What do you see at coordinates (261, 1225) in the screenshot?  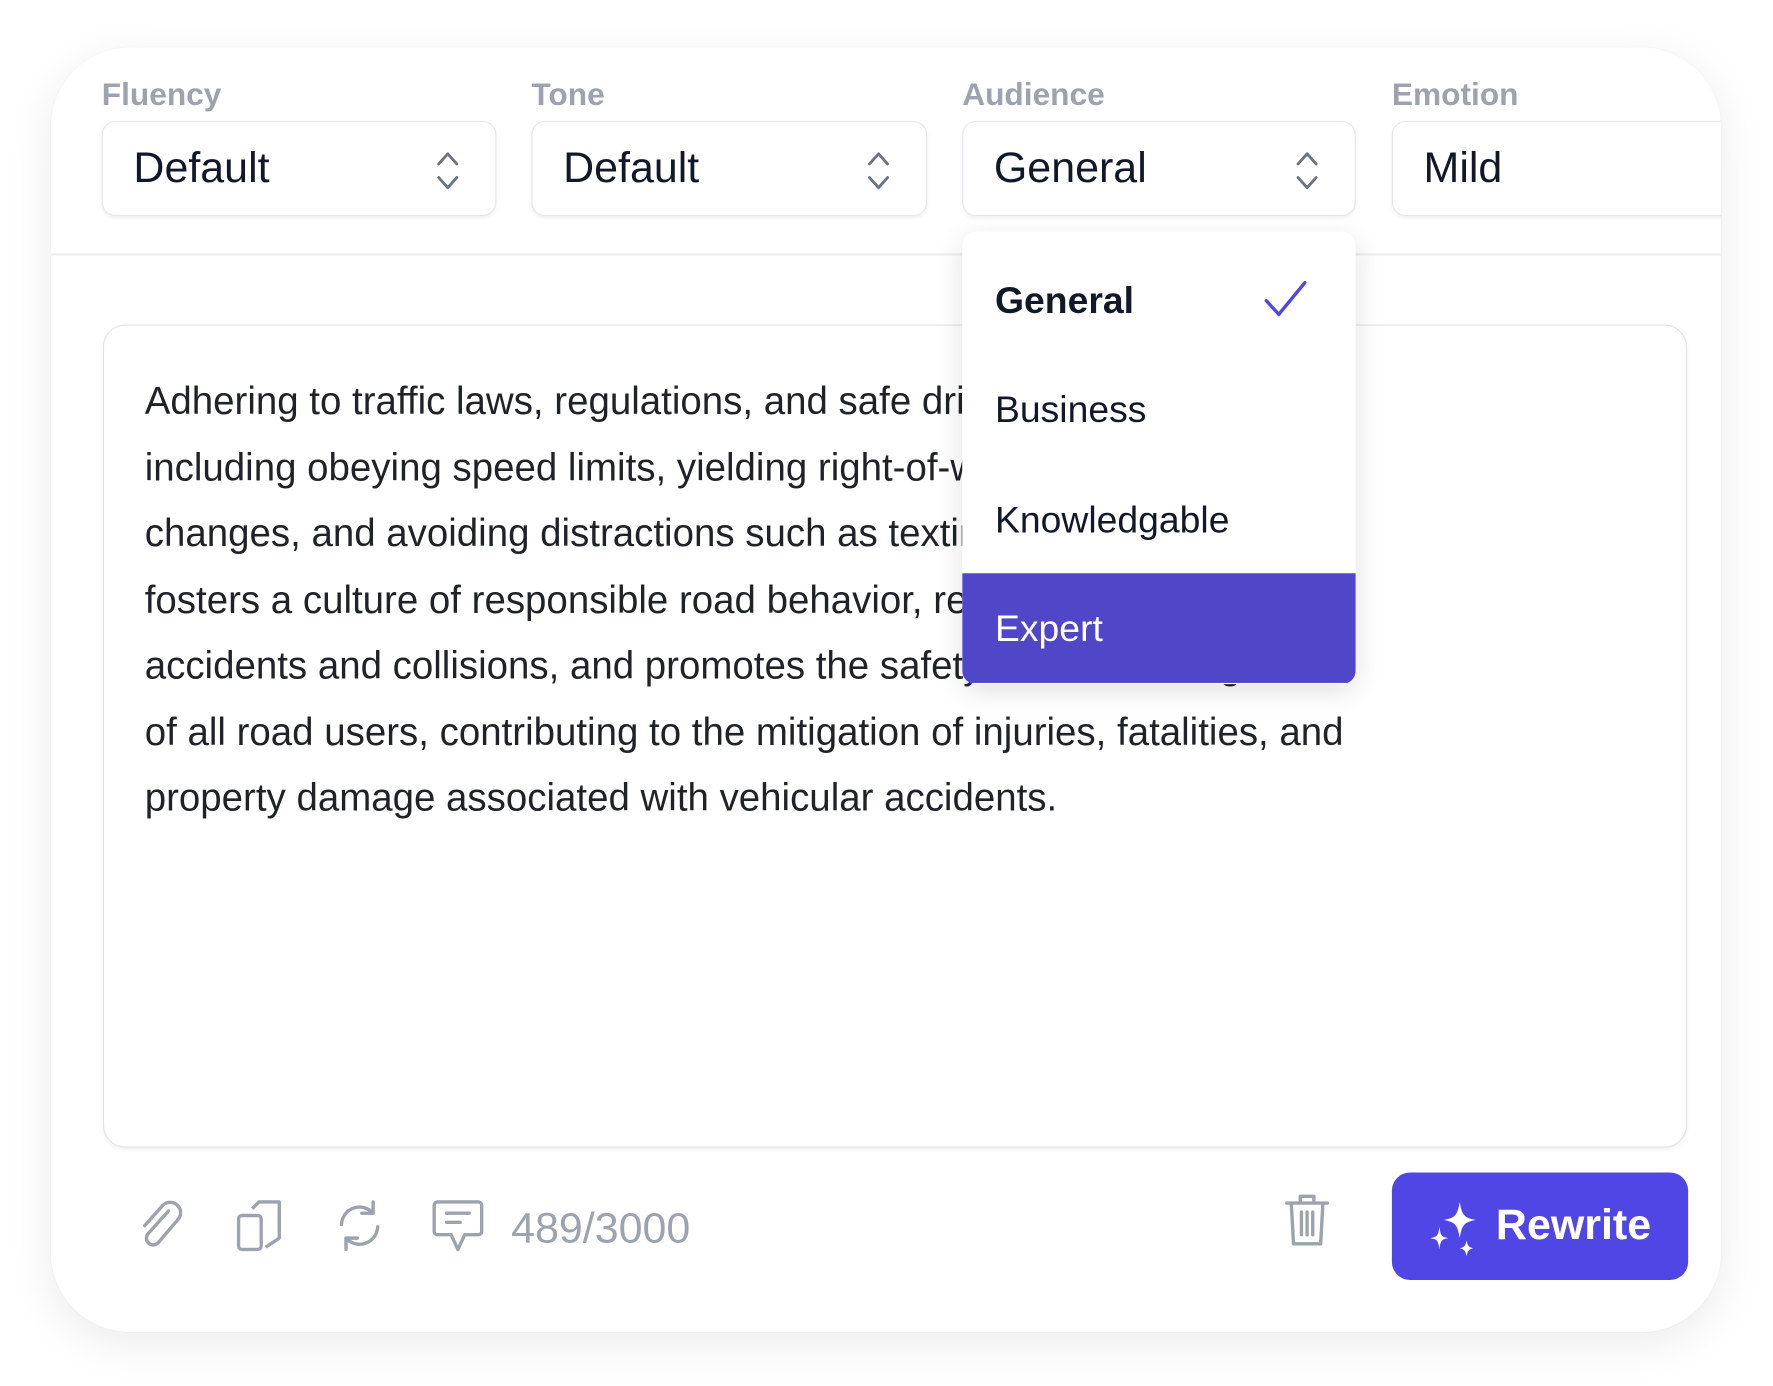 I see `copy-icon` at bounding box center [261, 1225].